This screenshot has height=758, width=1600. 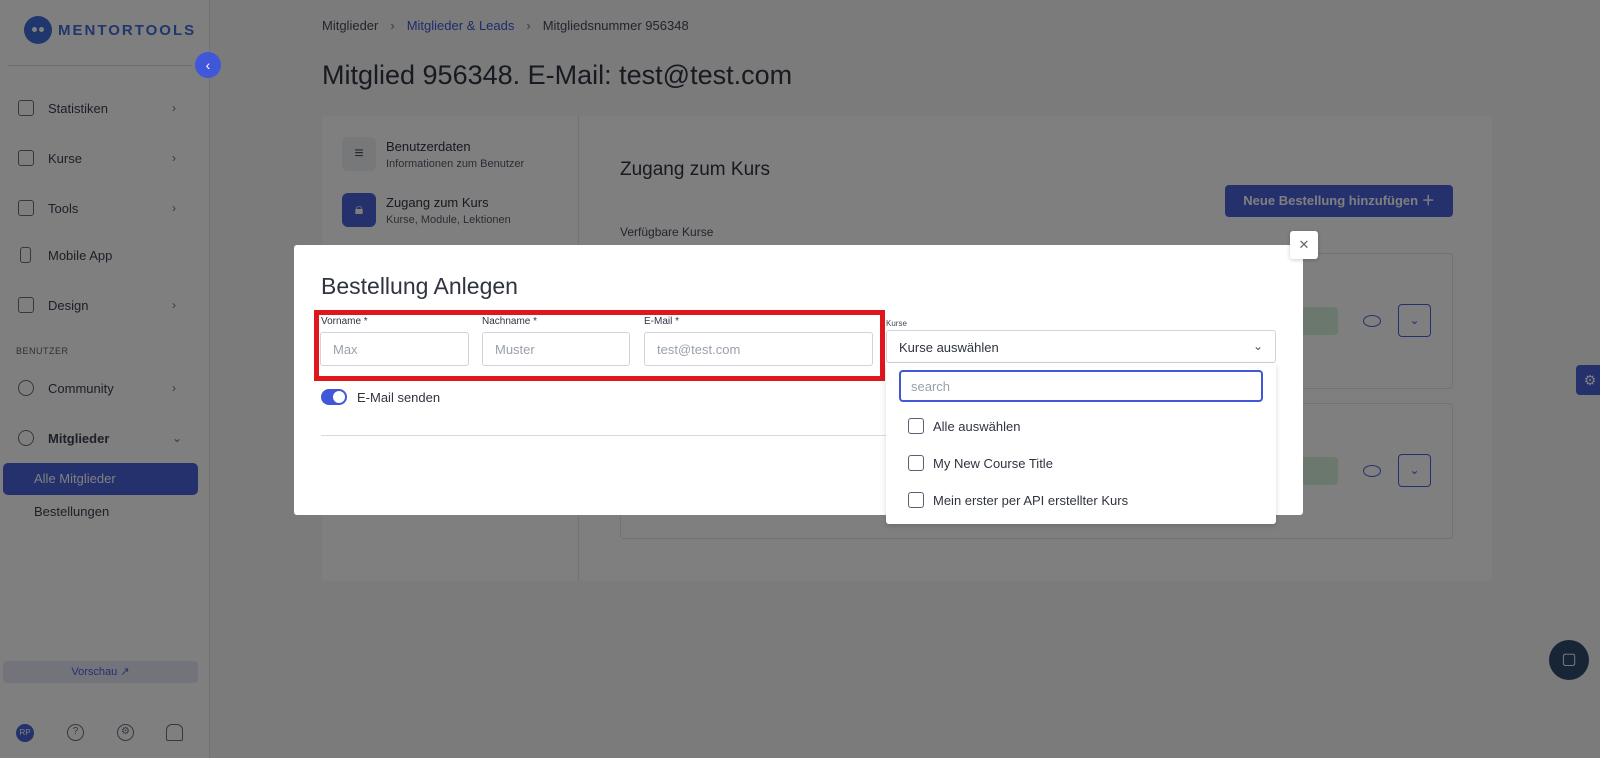 I want to click on chevron-down-icon: ⌄, so click(x=1257, y=346).